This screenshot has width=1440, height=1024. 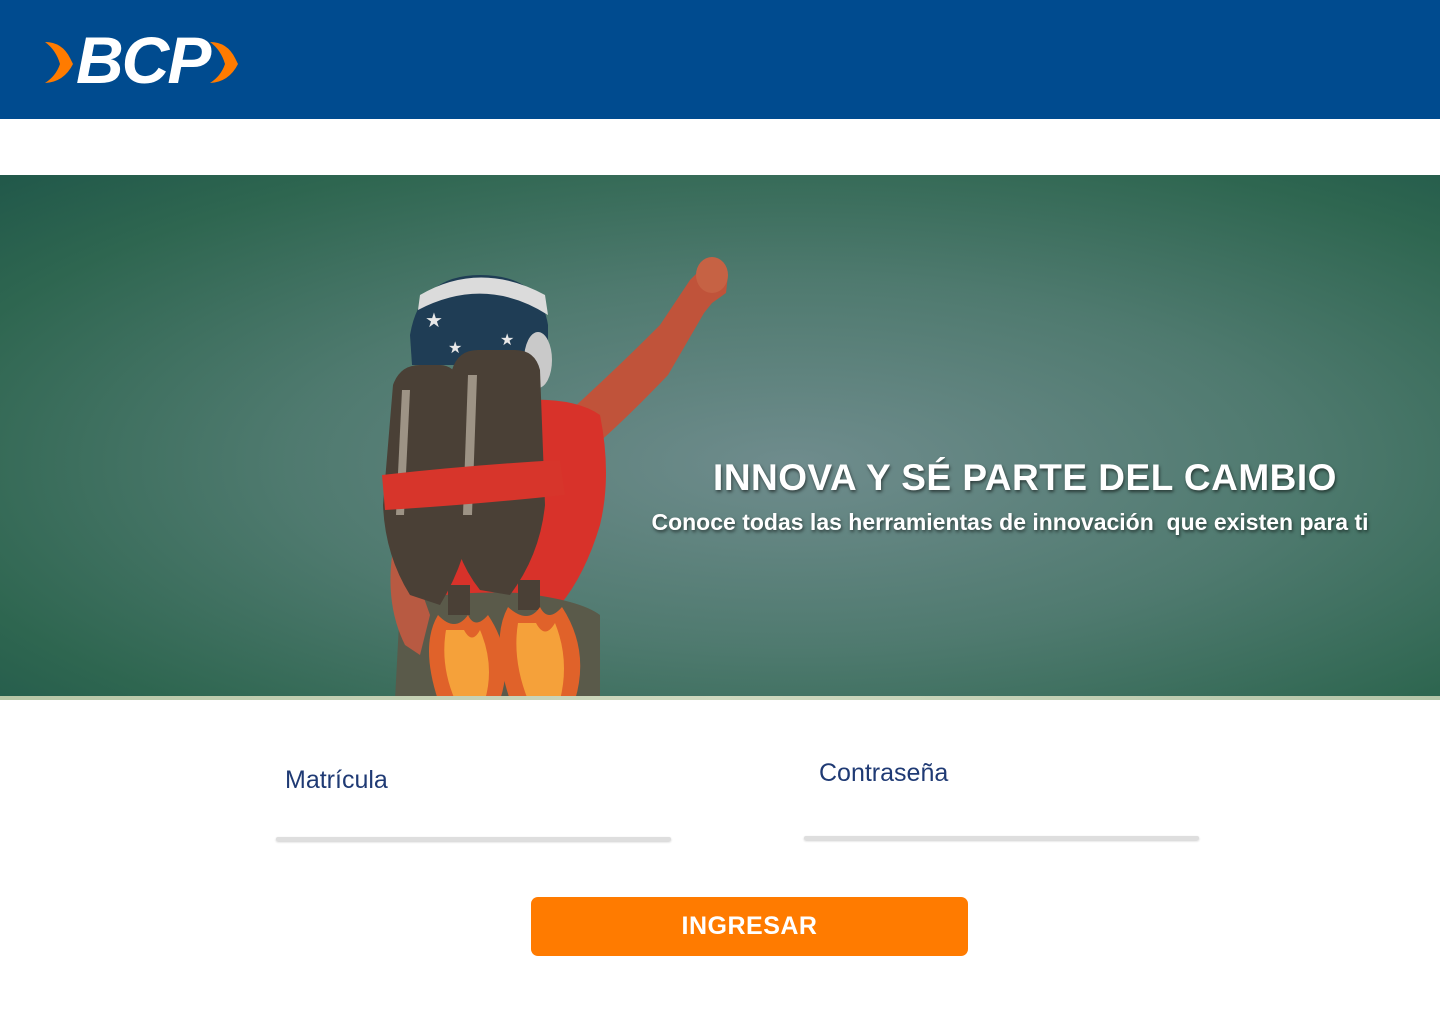 I want to click on logo-chevron-right-icon, so click(x=224, y=62).